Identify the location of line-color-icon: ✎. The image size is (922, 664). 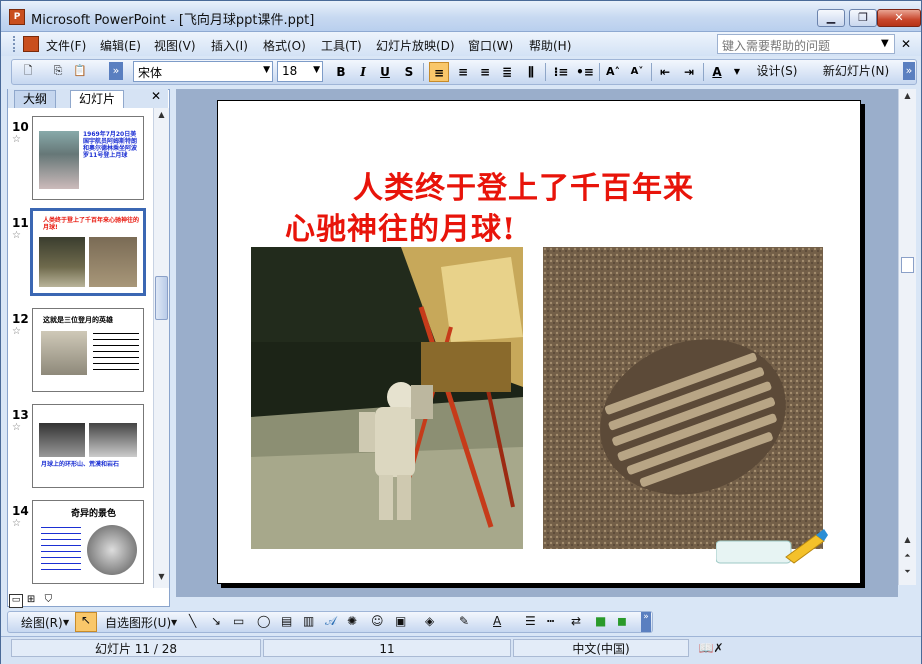
(464, 621).